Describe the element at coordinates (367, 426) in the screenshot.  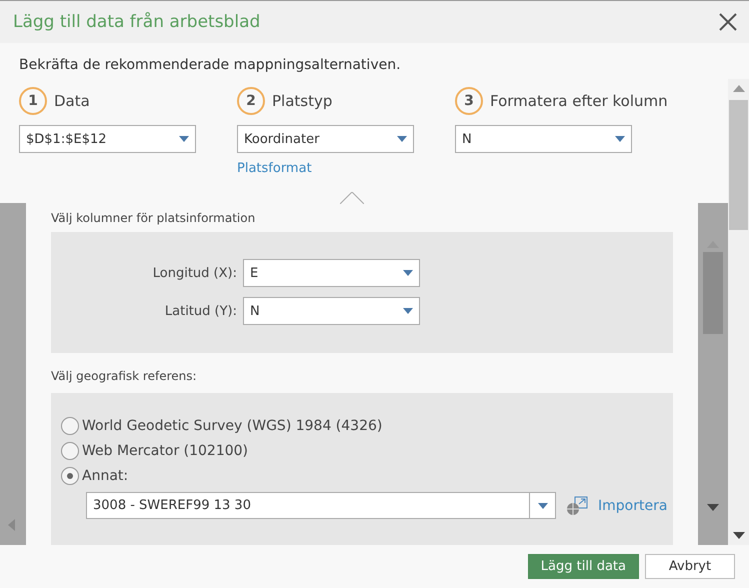
I see `radio-option: World Geodetic Survey (WGS) 1984 (4326)` at that location.